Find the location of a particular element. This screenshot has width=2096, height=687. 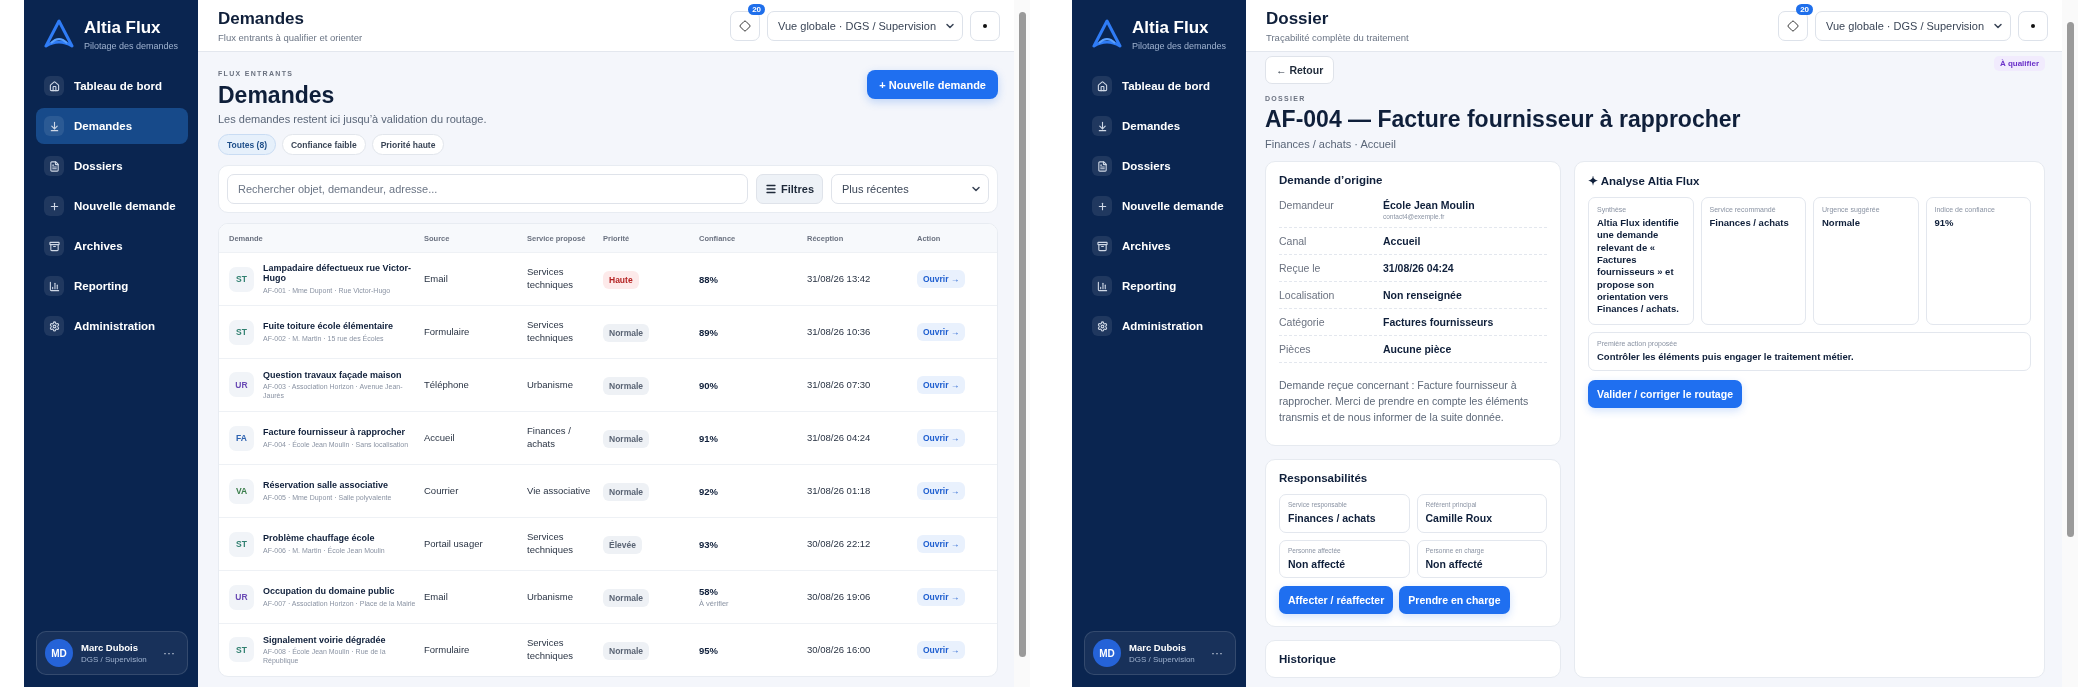

back-button: ← Retour is located at coordinates (1300, 70).